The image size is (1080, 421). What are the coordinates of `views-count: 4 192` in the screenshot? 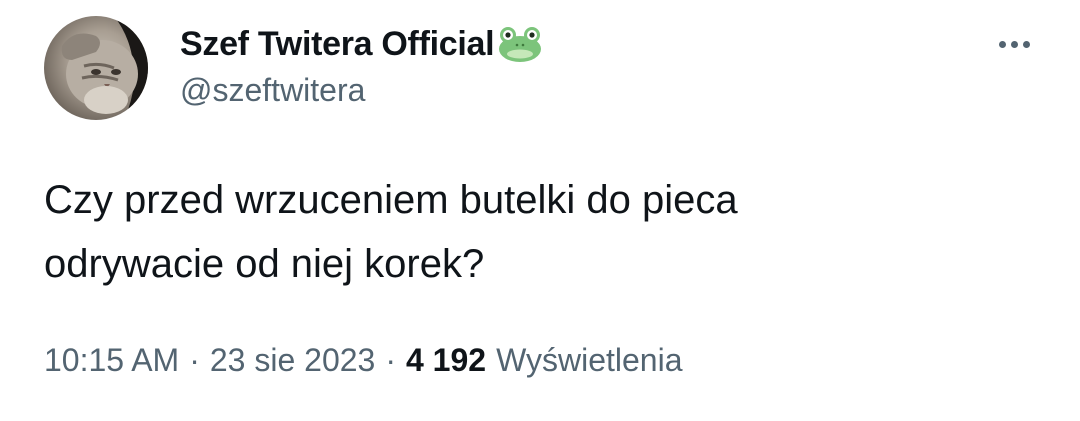 It's located at (446, 359).